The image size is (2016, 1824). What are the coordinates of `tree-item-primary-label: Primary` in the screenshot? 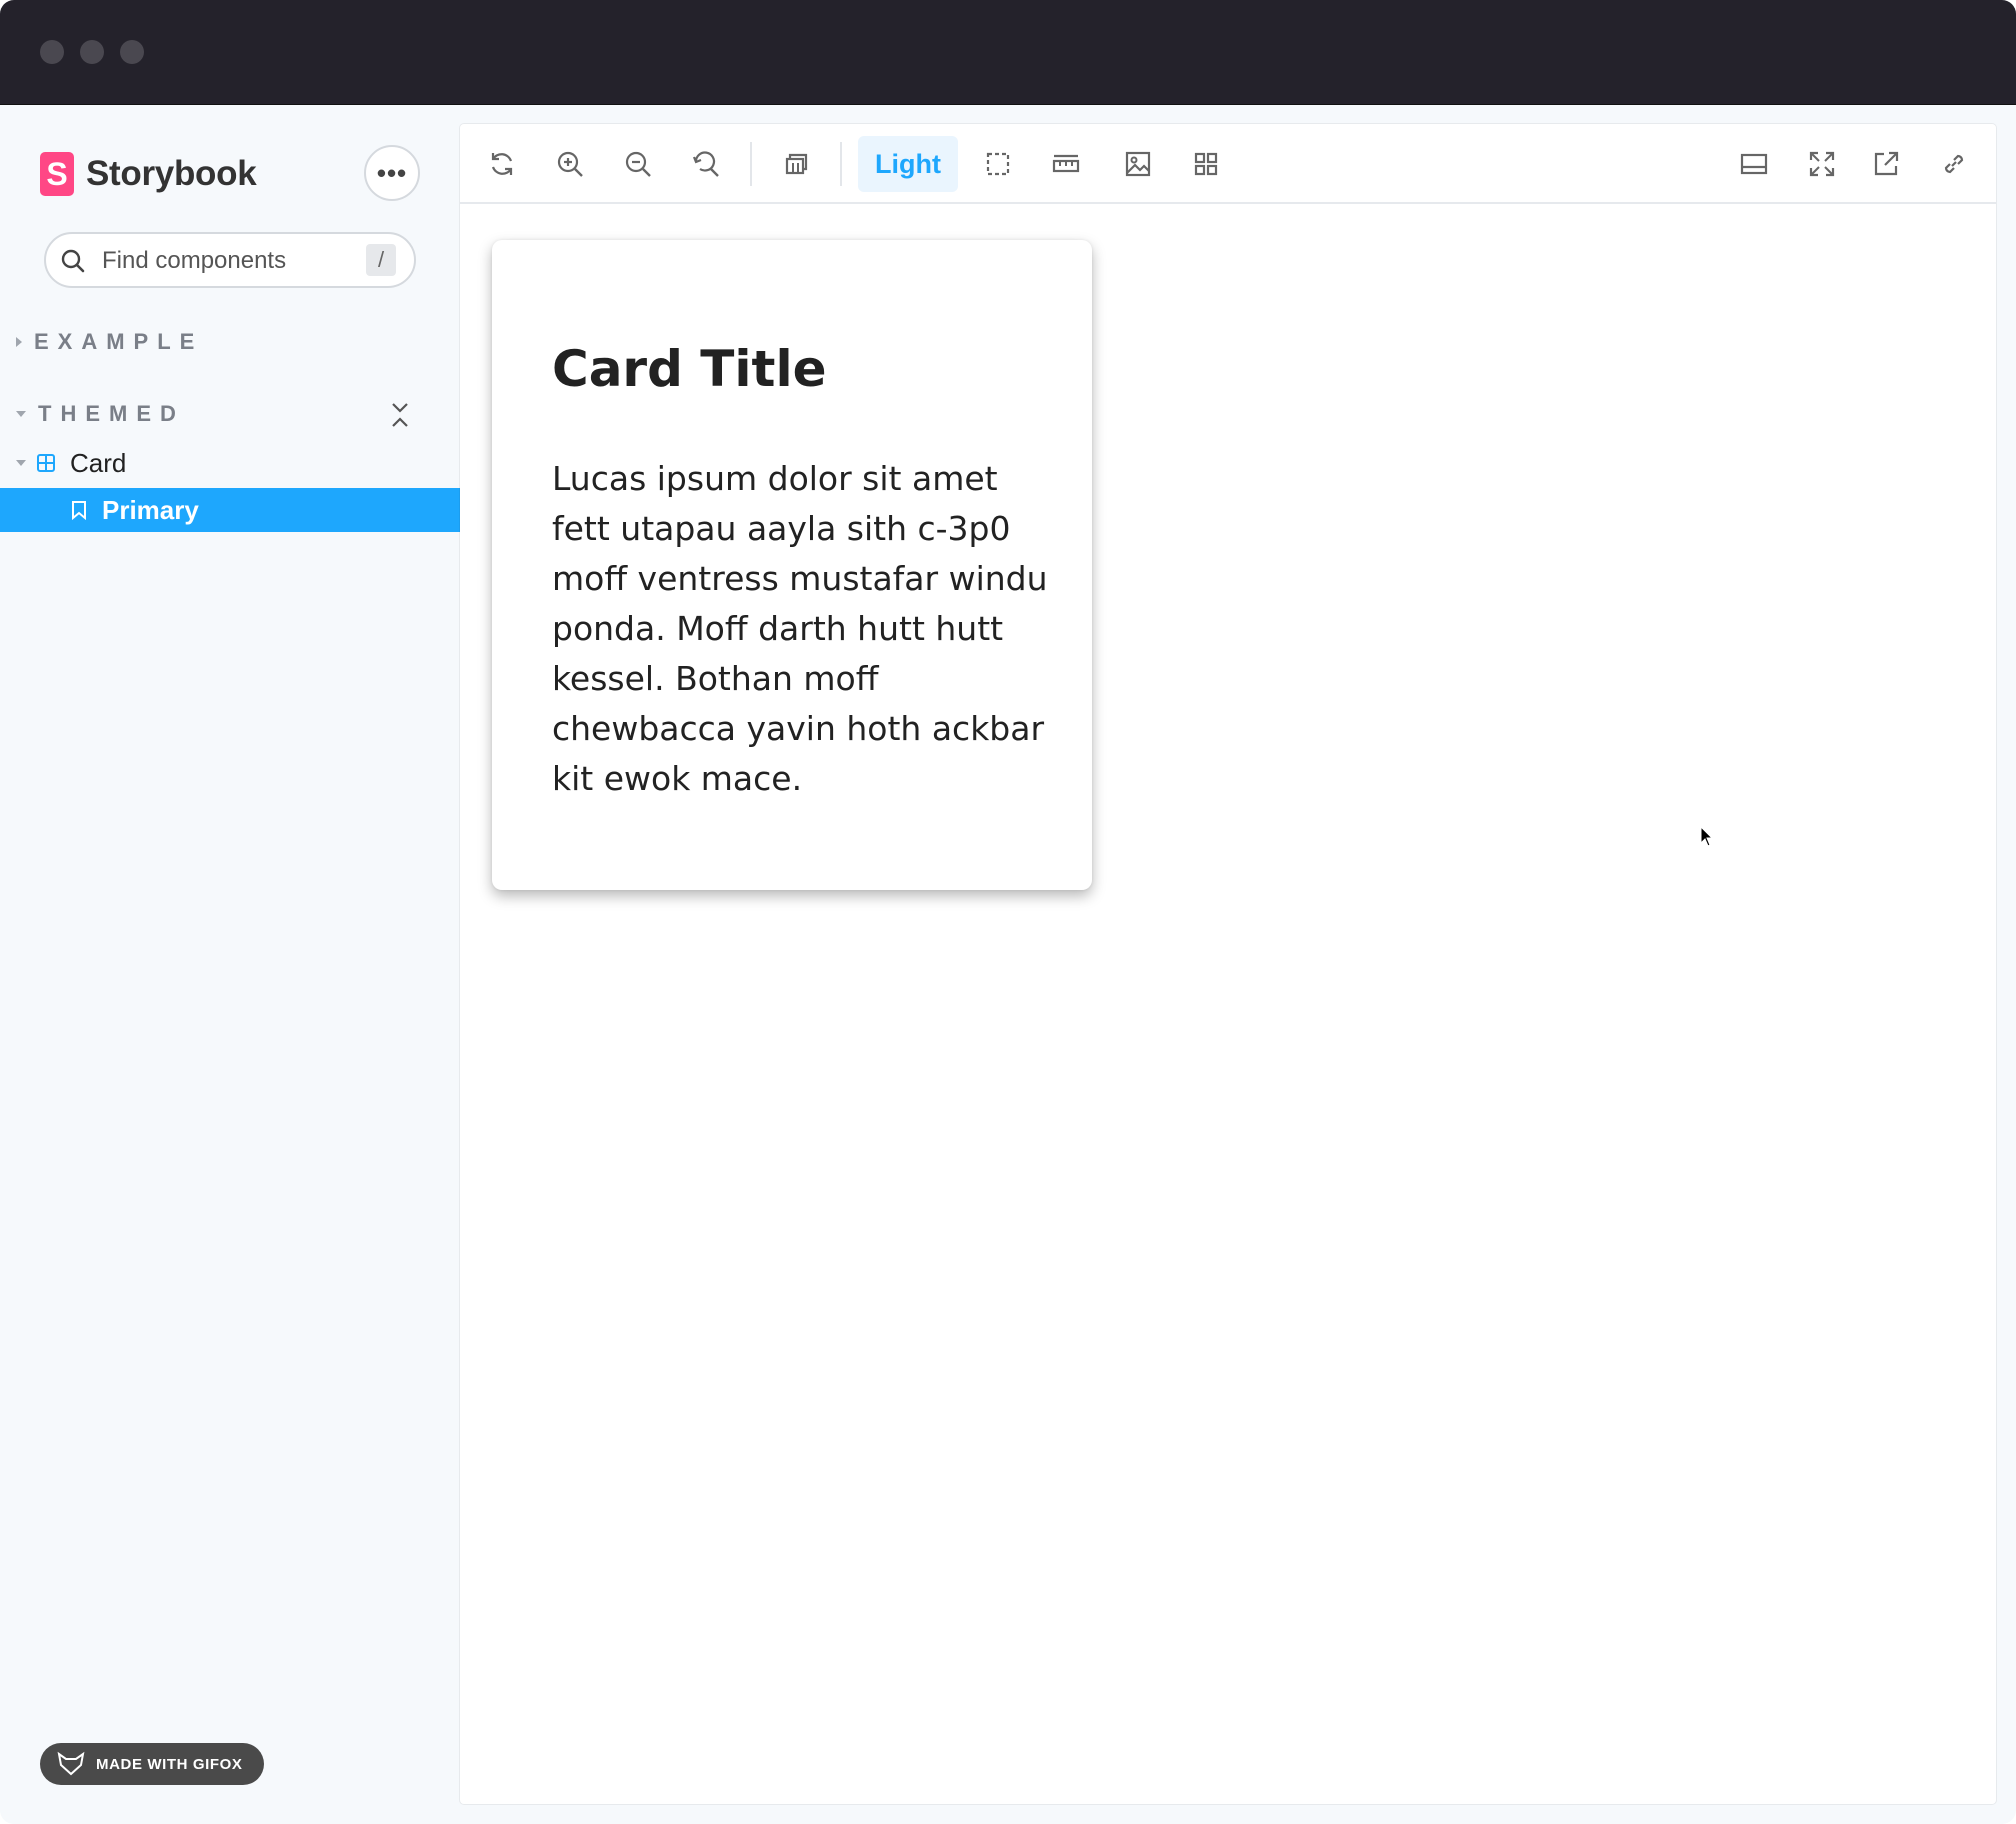 It's located at (150, 509).